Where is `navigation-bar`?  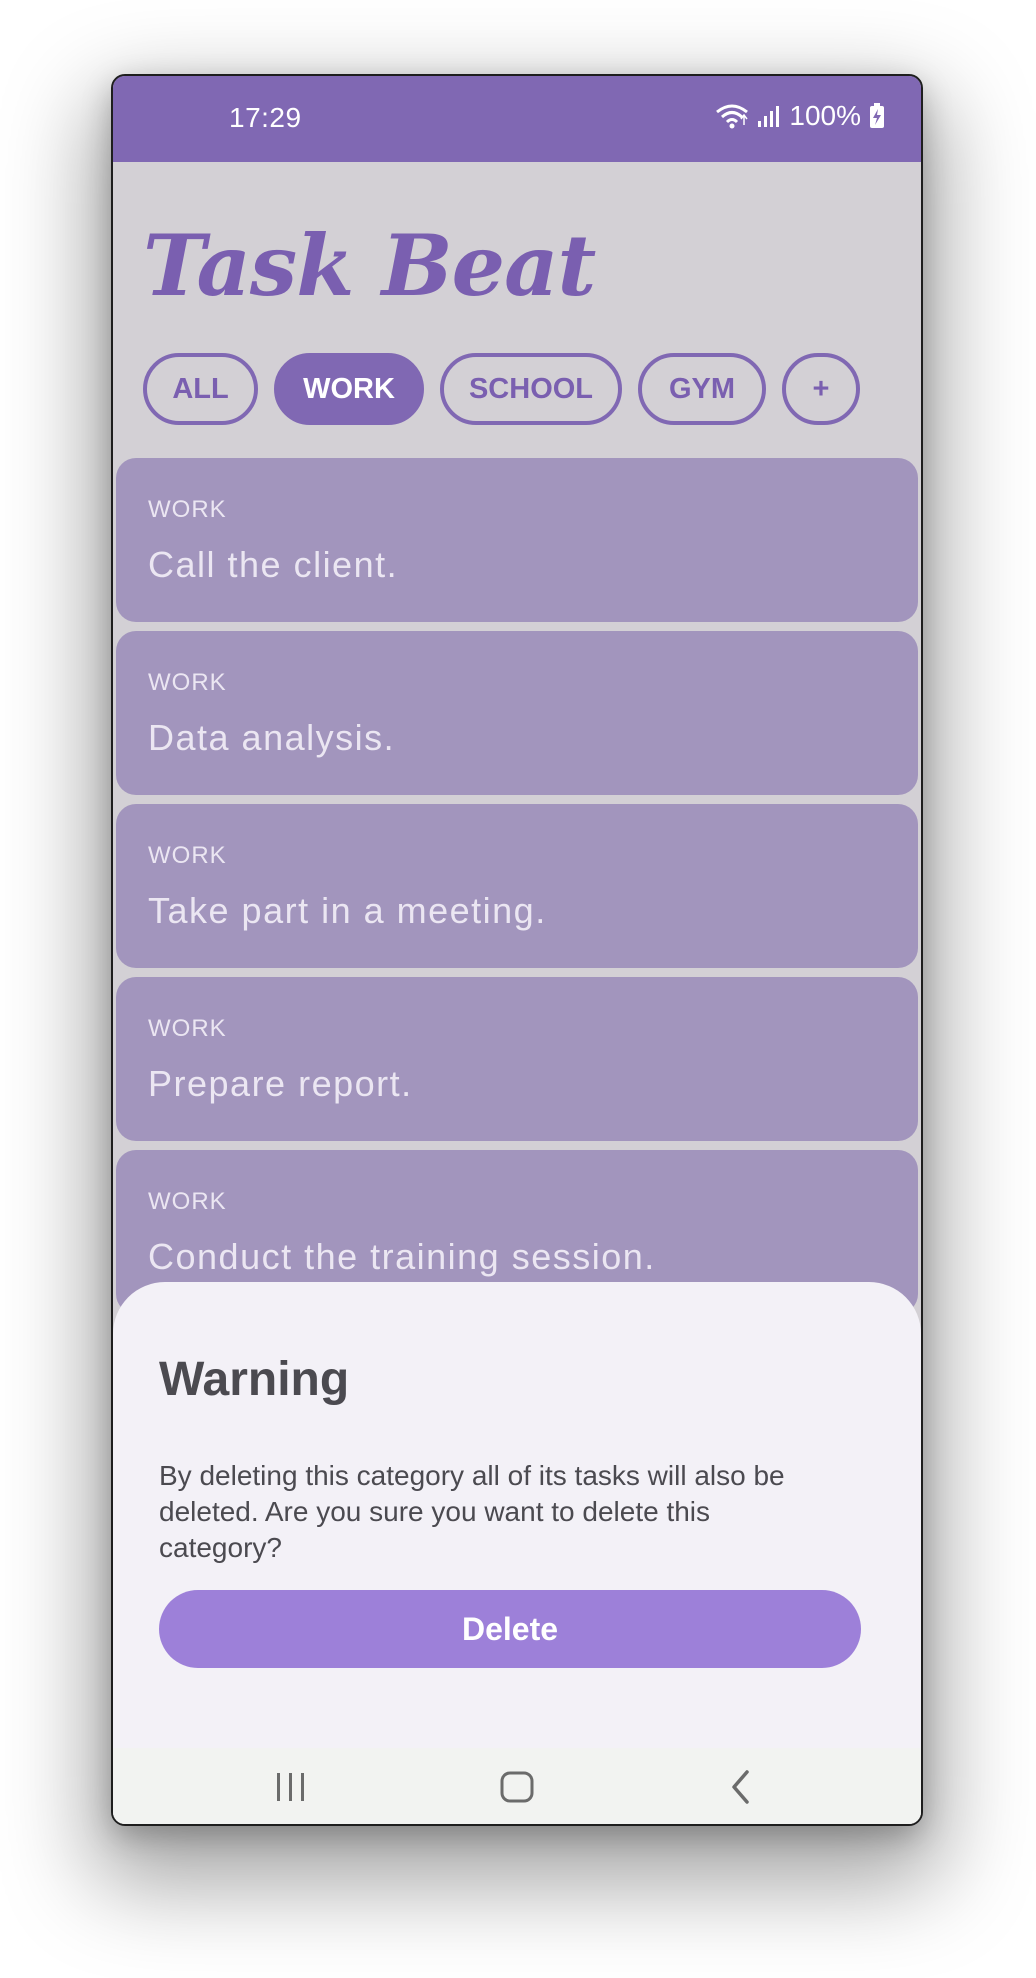
navigation-bar is located at coordinates (517, 1786).